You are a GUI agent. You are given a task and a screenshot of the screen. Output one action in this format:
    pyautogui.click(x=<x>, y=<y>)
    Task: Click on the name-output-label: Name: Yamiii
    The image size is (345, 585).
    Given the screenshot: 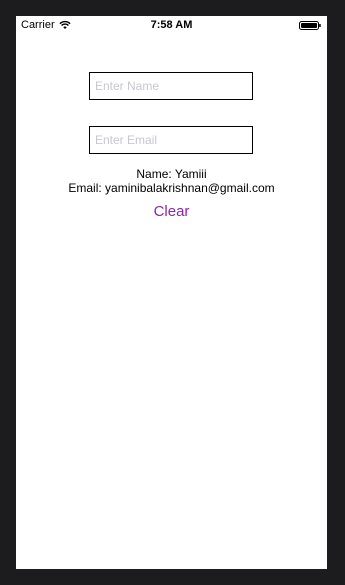 What is the action you would take?
    pyautogui.click(x=171, y=174)
    